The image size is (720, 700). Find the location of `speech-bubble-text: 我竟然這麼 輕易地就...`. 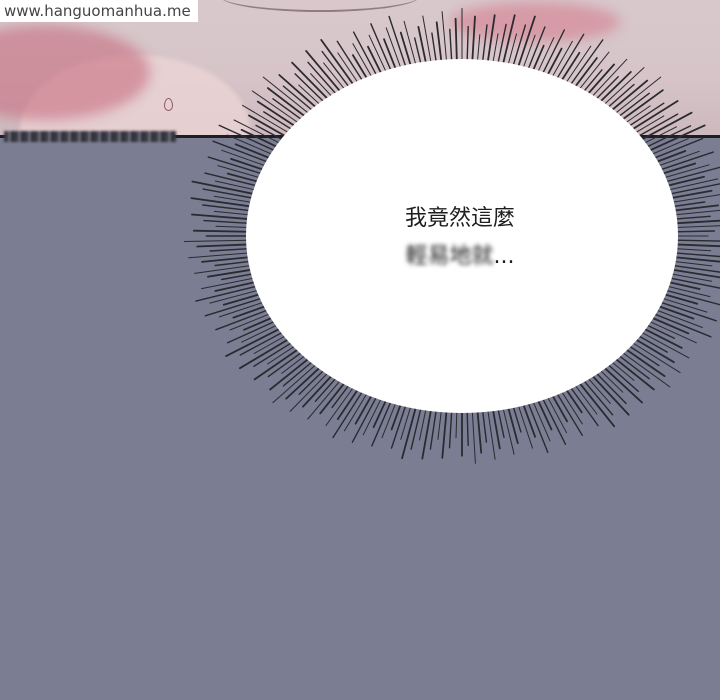

speech-bubble-text: 我竟然這麼 輕易地就... is located at coordinates (460, 238).